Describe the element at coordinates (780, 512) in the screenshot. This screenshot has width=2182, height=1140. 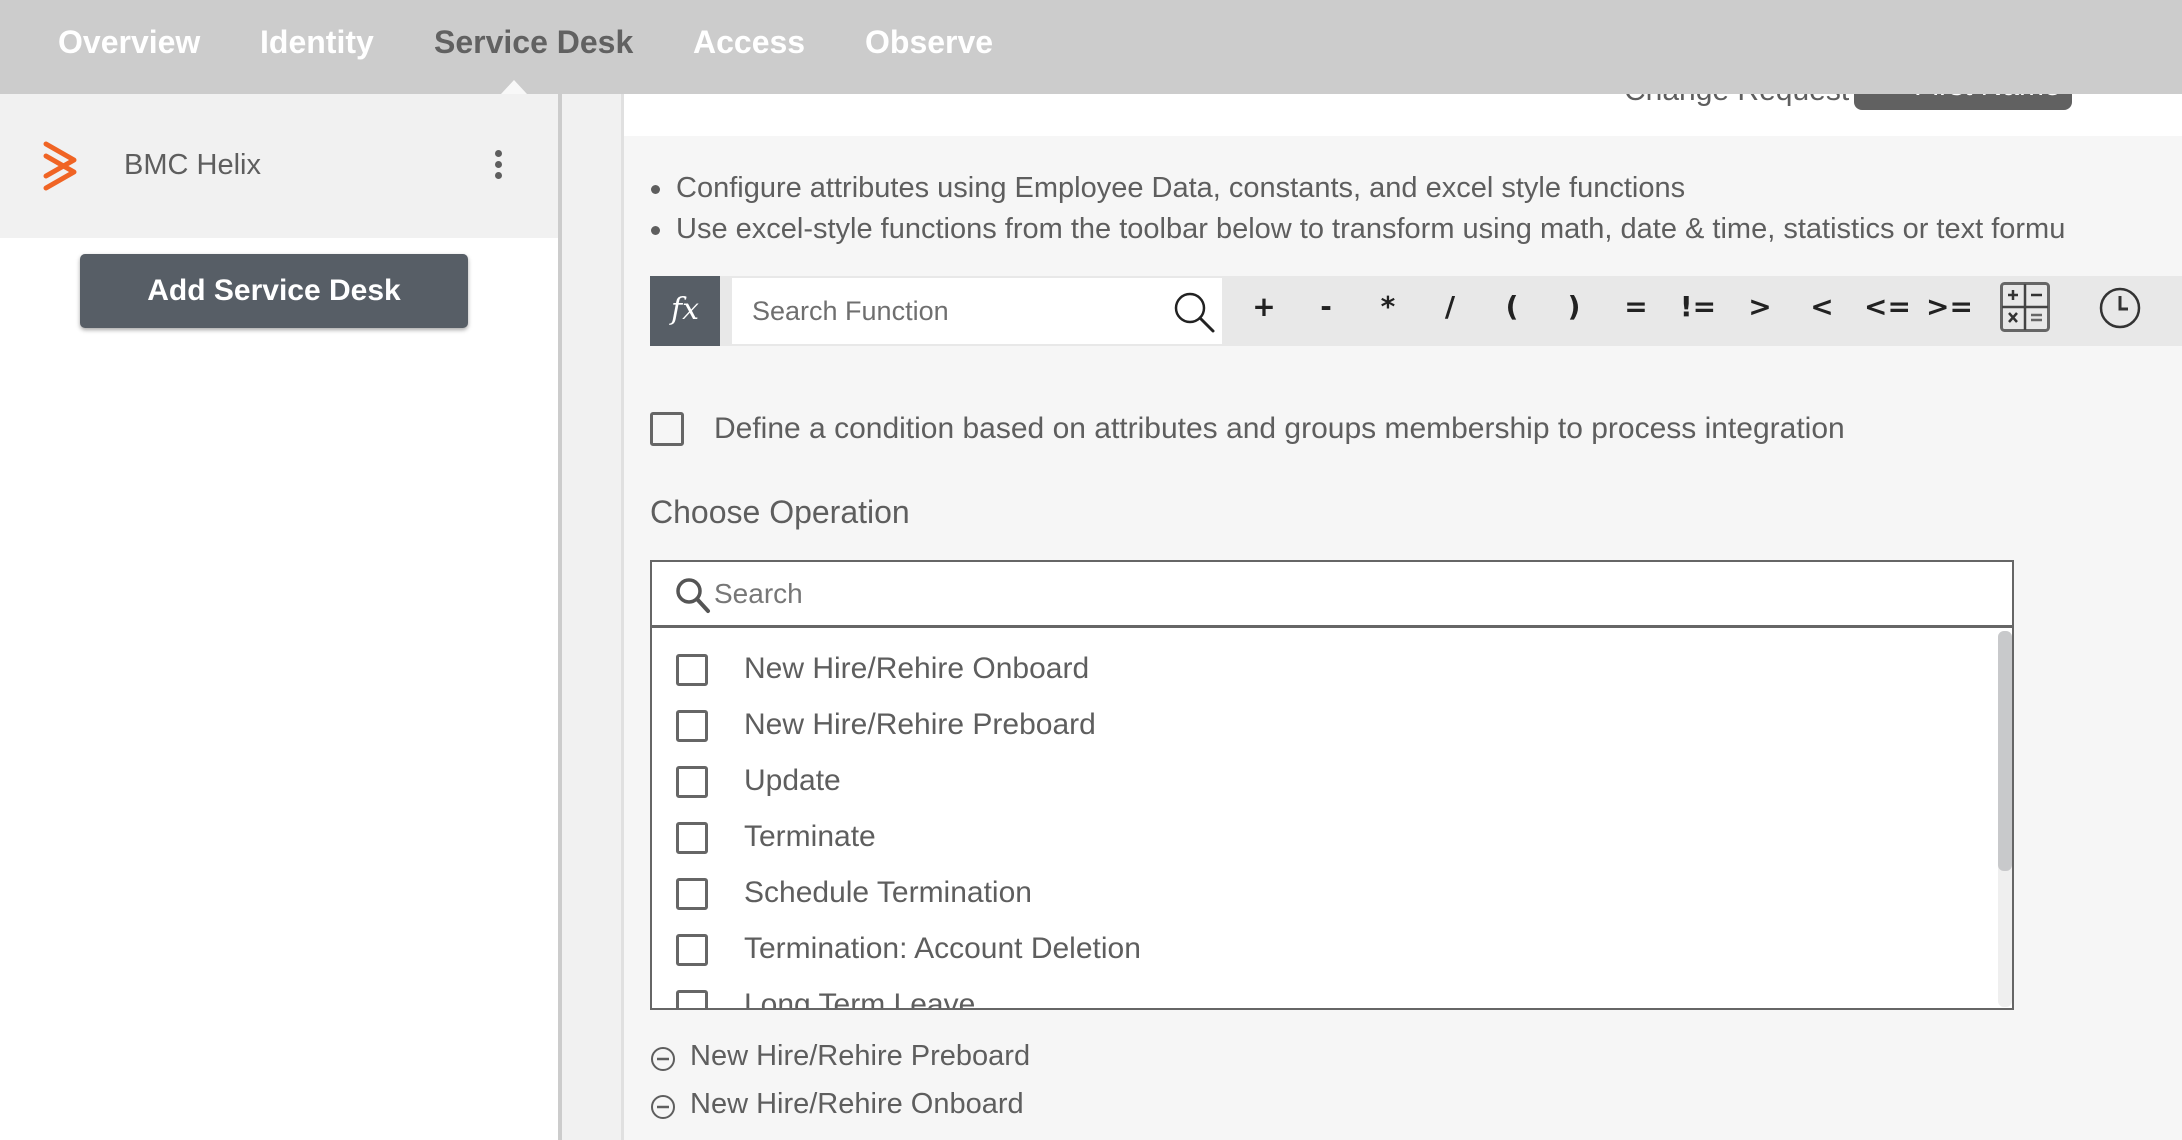
I see `choose-operation-title: Choose Operation` at that location.